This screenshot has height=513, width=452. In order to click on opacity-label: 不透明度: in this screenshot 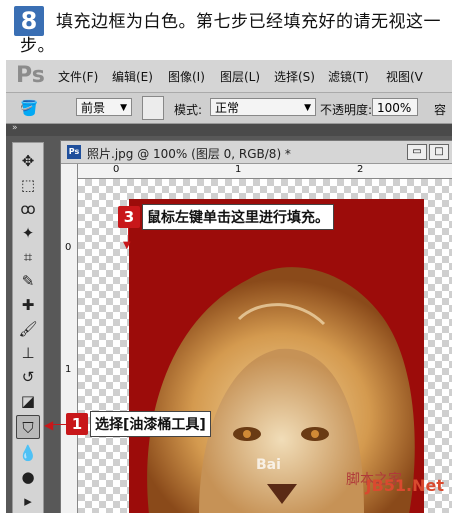, I will do `click(346, 110)`.